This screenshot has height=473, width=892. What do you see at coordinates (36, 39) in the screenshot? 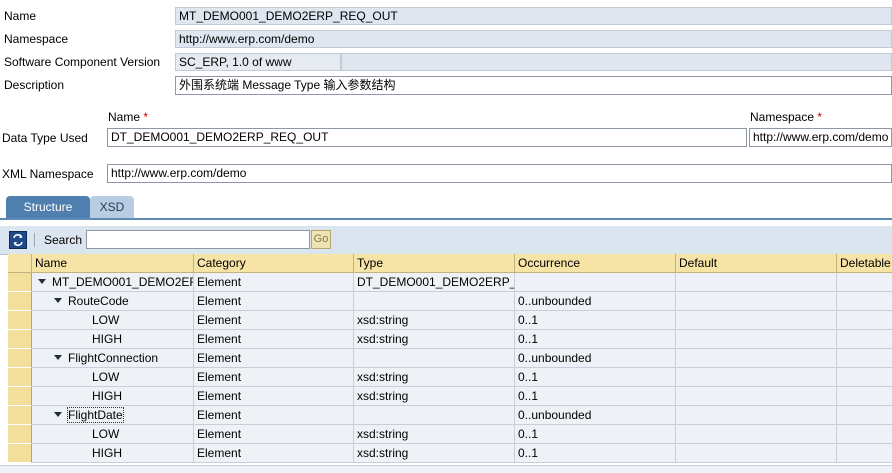
I see `namespace-label: Namespace` at bounding box center [36, 39].